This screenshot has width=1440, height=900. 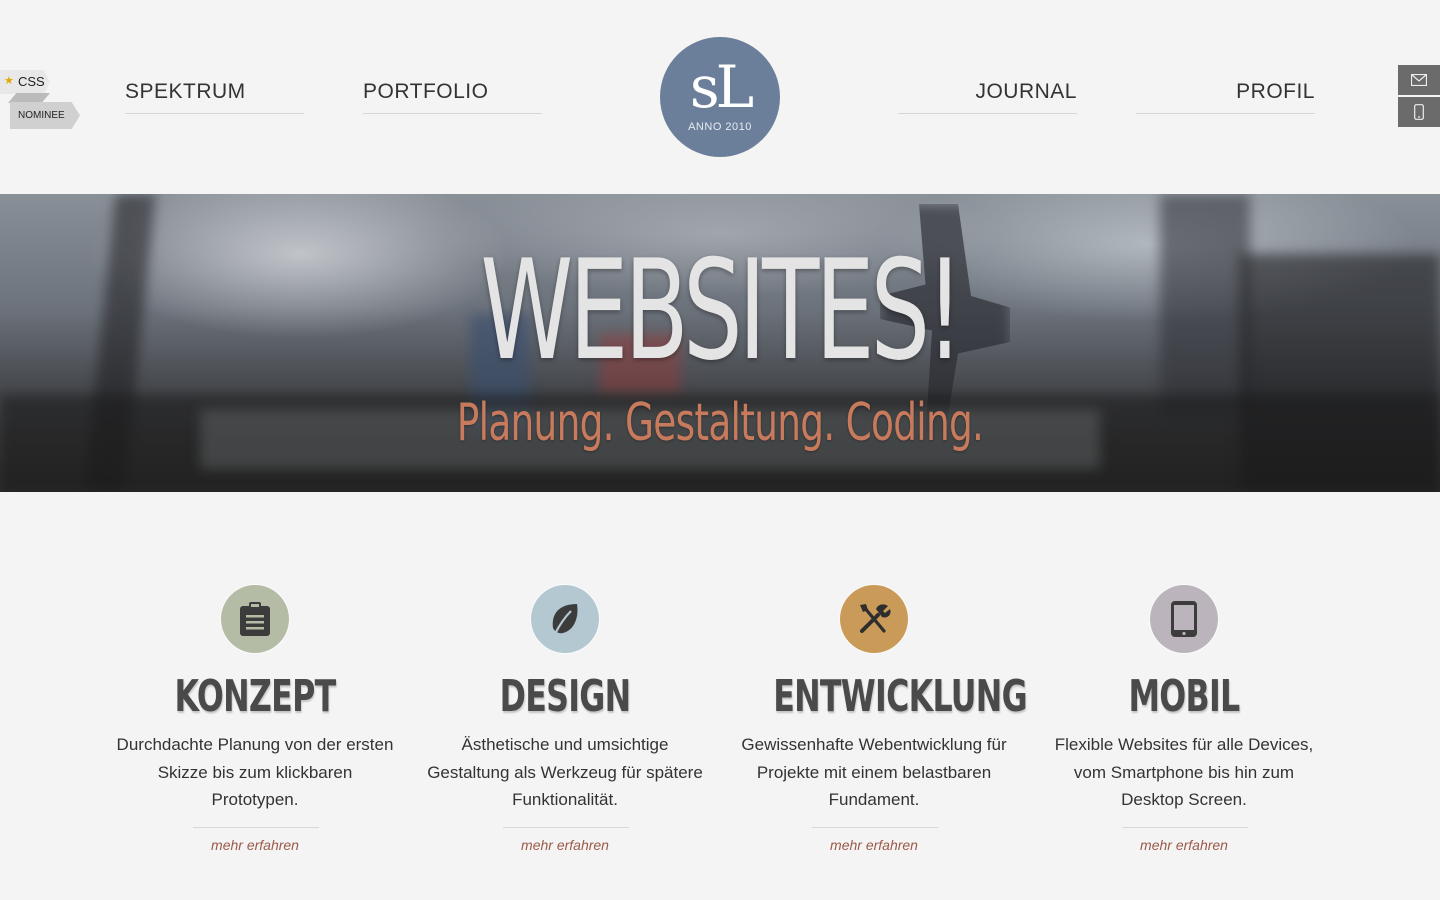 I want to click on phone-icon, so click(x=1419, y=112).